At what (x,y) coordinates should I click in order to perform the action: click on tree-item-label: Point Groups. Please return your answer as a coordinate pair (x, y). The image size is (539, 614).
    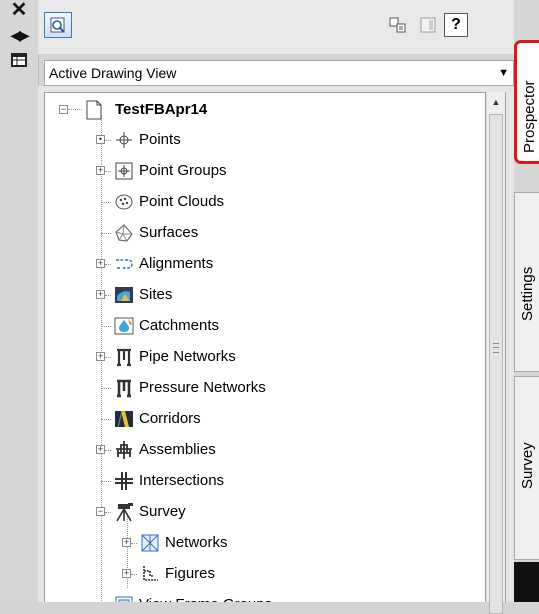
    Looking at the image, I should click on (183, 170).